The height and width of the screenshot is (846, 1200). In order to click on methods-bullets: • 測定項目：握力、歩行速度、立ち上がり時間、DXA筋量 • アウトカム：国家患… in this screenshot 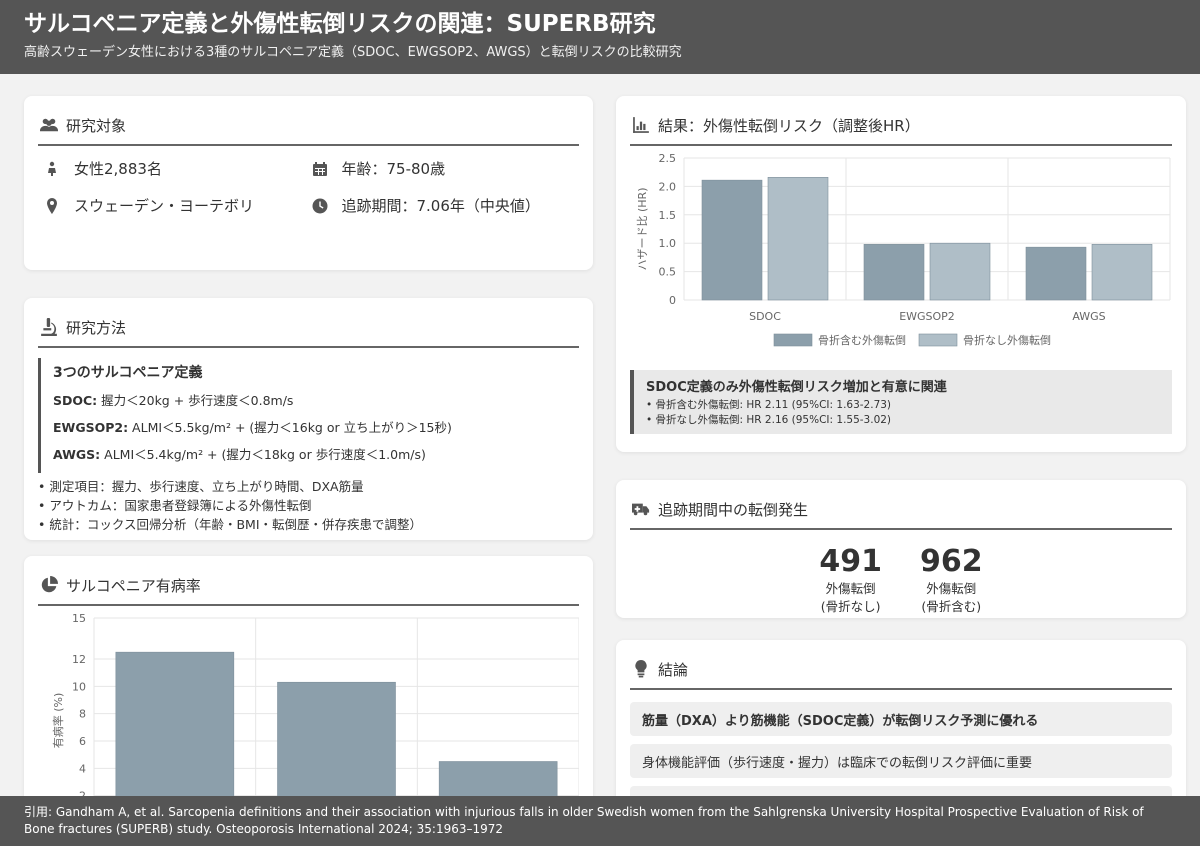, I will do `click(308, 505)`.